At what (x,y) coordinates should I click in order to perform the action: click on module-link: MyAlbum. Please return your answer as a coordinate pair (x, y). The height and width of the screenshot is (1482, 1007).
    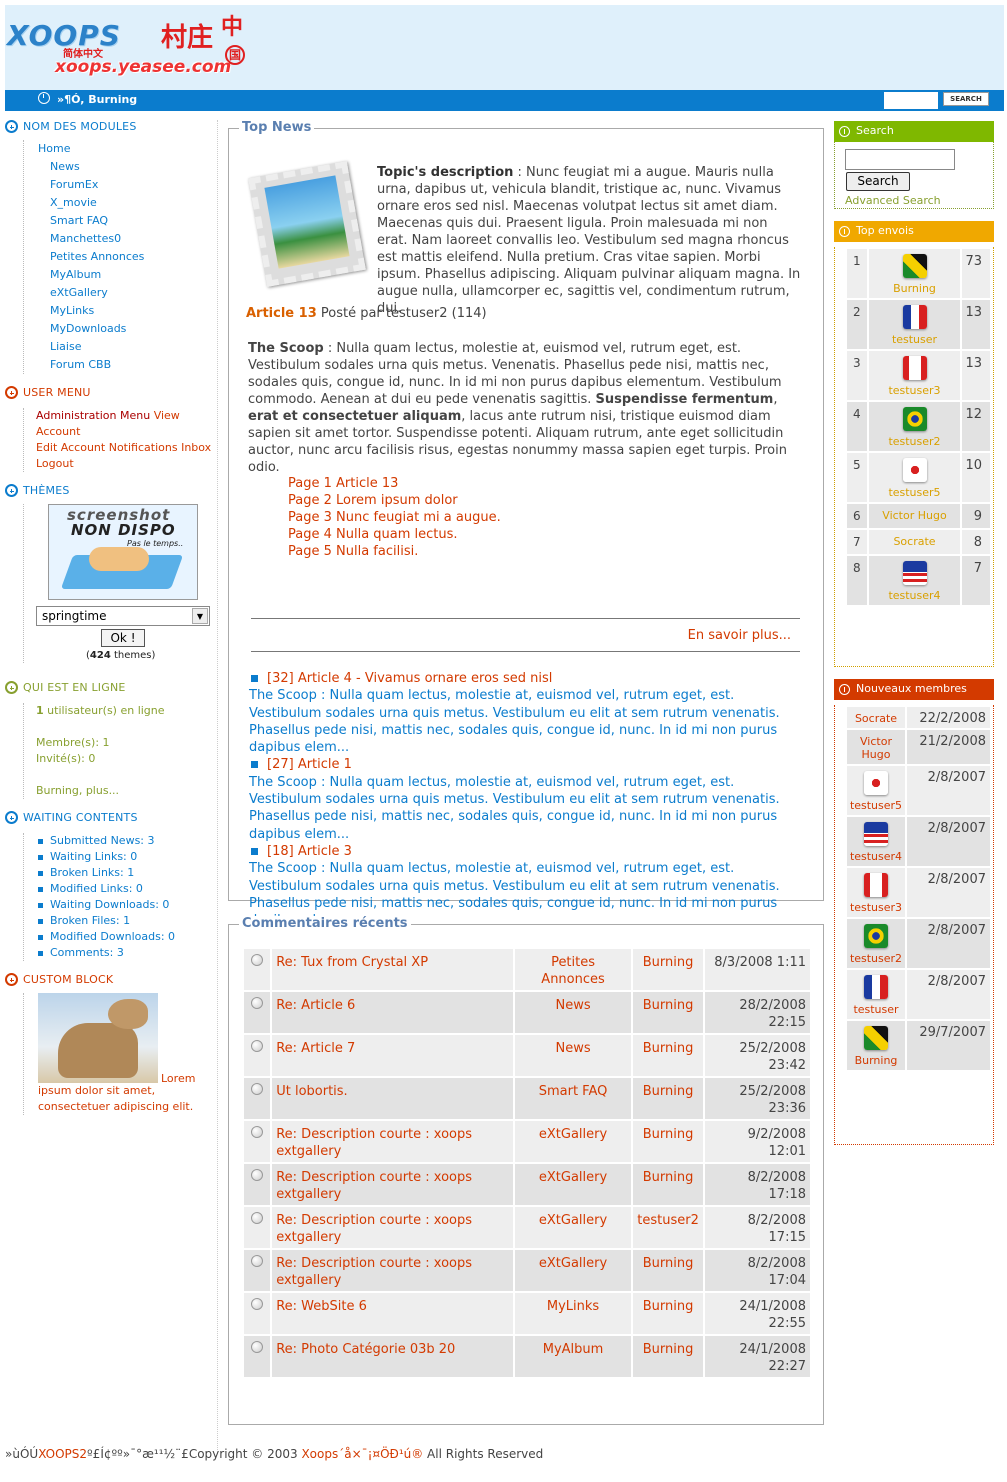
    Looking at the image, I should click on (132, 275).